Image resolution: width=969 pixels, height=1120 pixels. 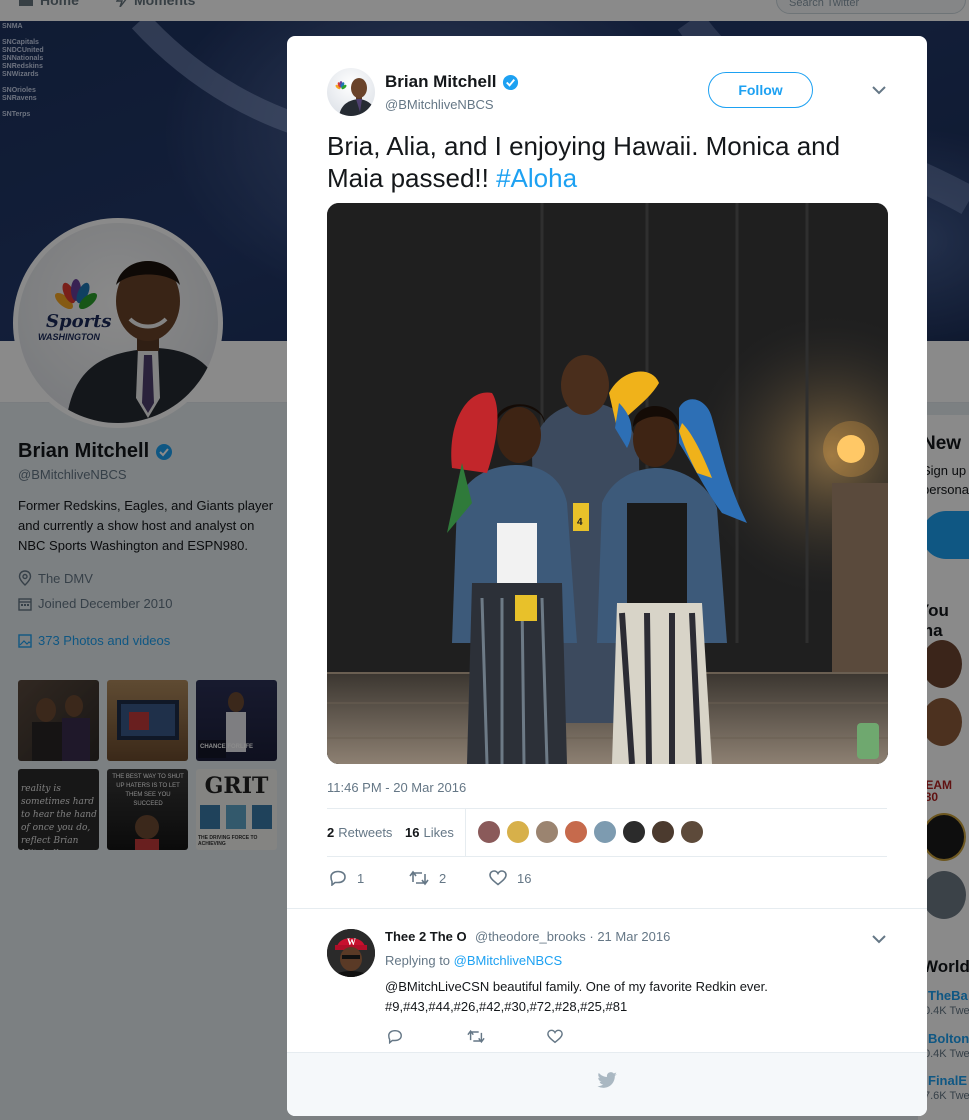 I want to click on replying-to-handle: @BMitchliveNBCS, so click(x=508, y=960).